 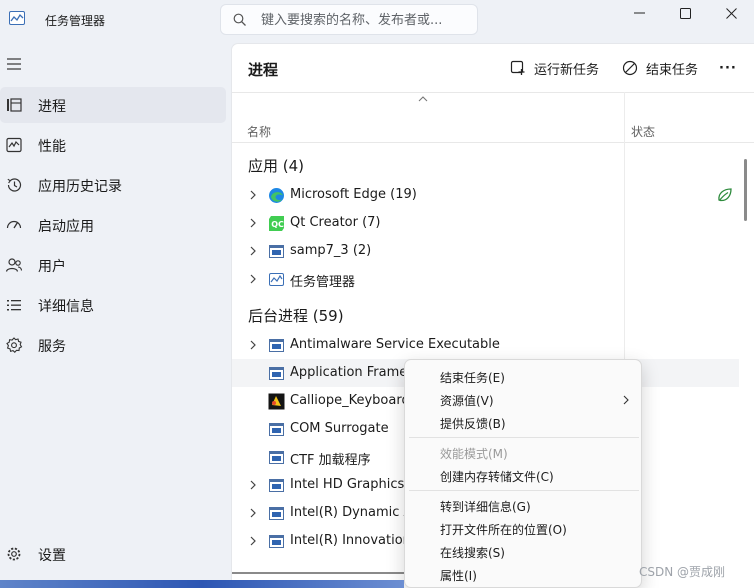 I want to click on table-row: Antimalware Service Executable, so click(x=485, y=345).